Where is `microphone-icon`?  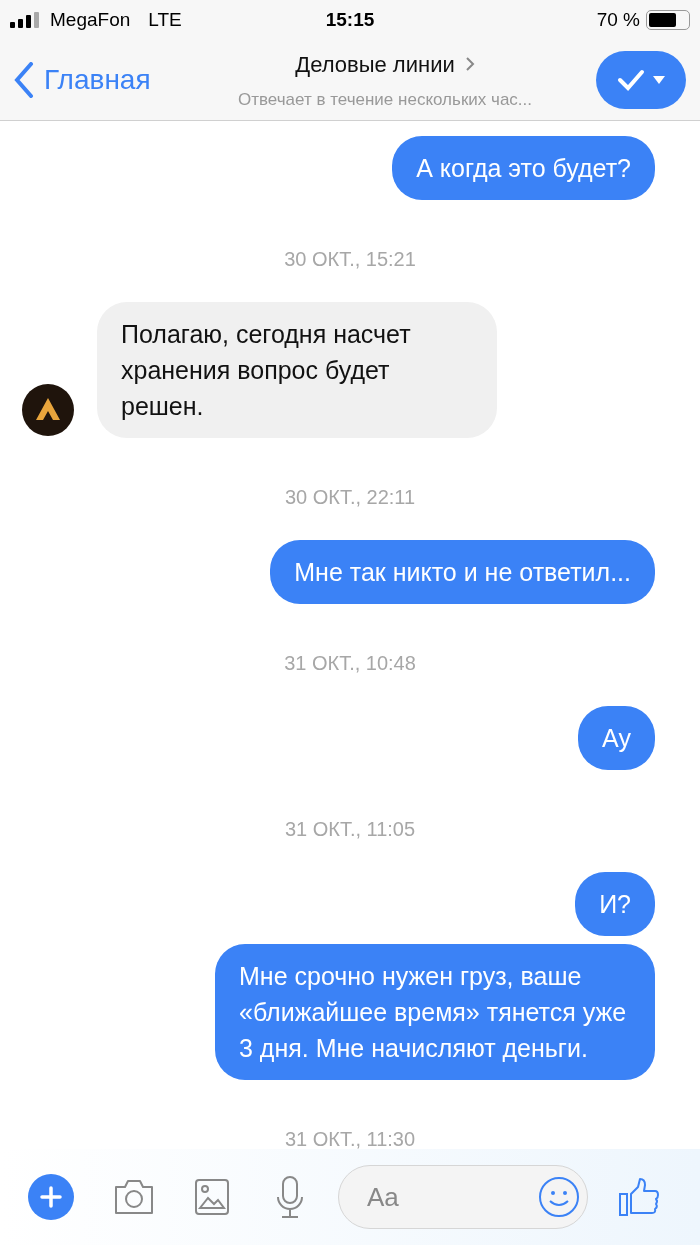 microphone-icon is located at coordinates (290, 1197).